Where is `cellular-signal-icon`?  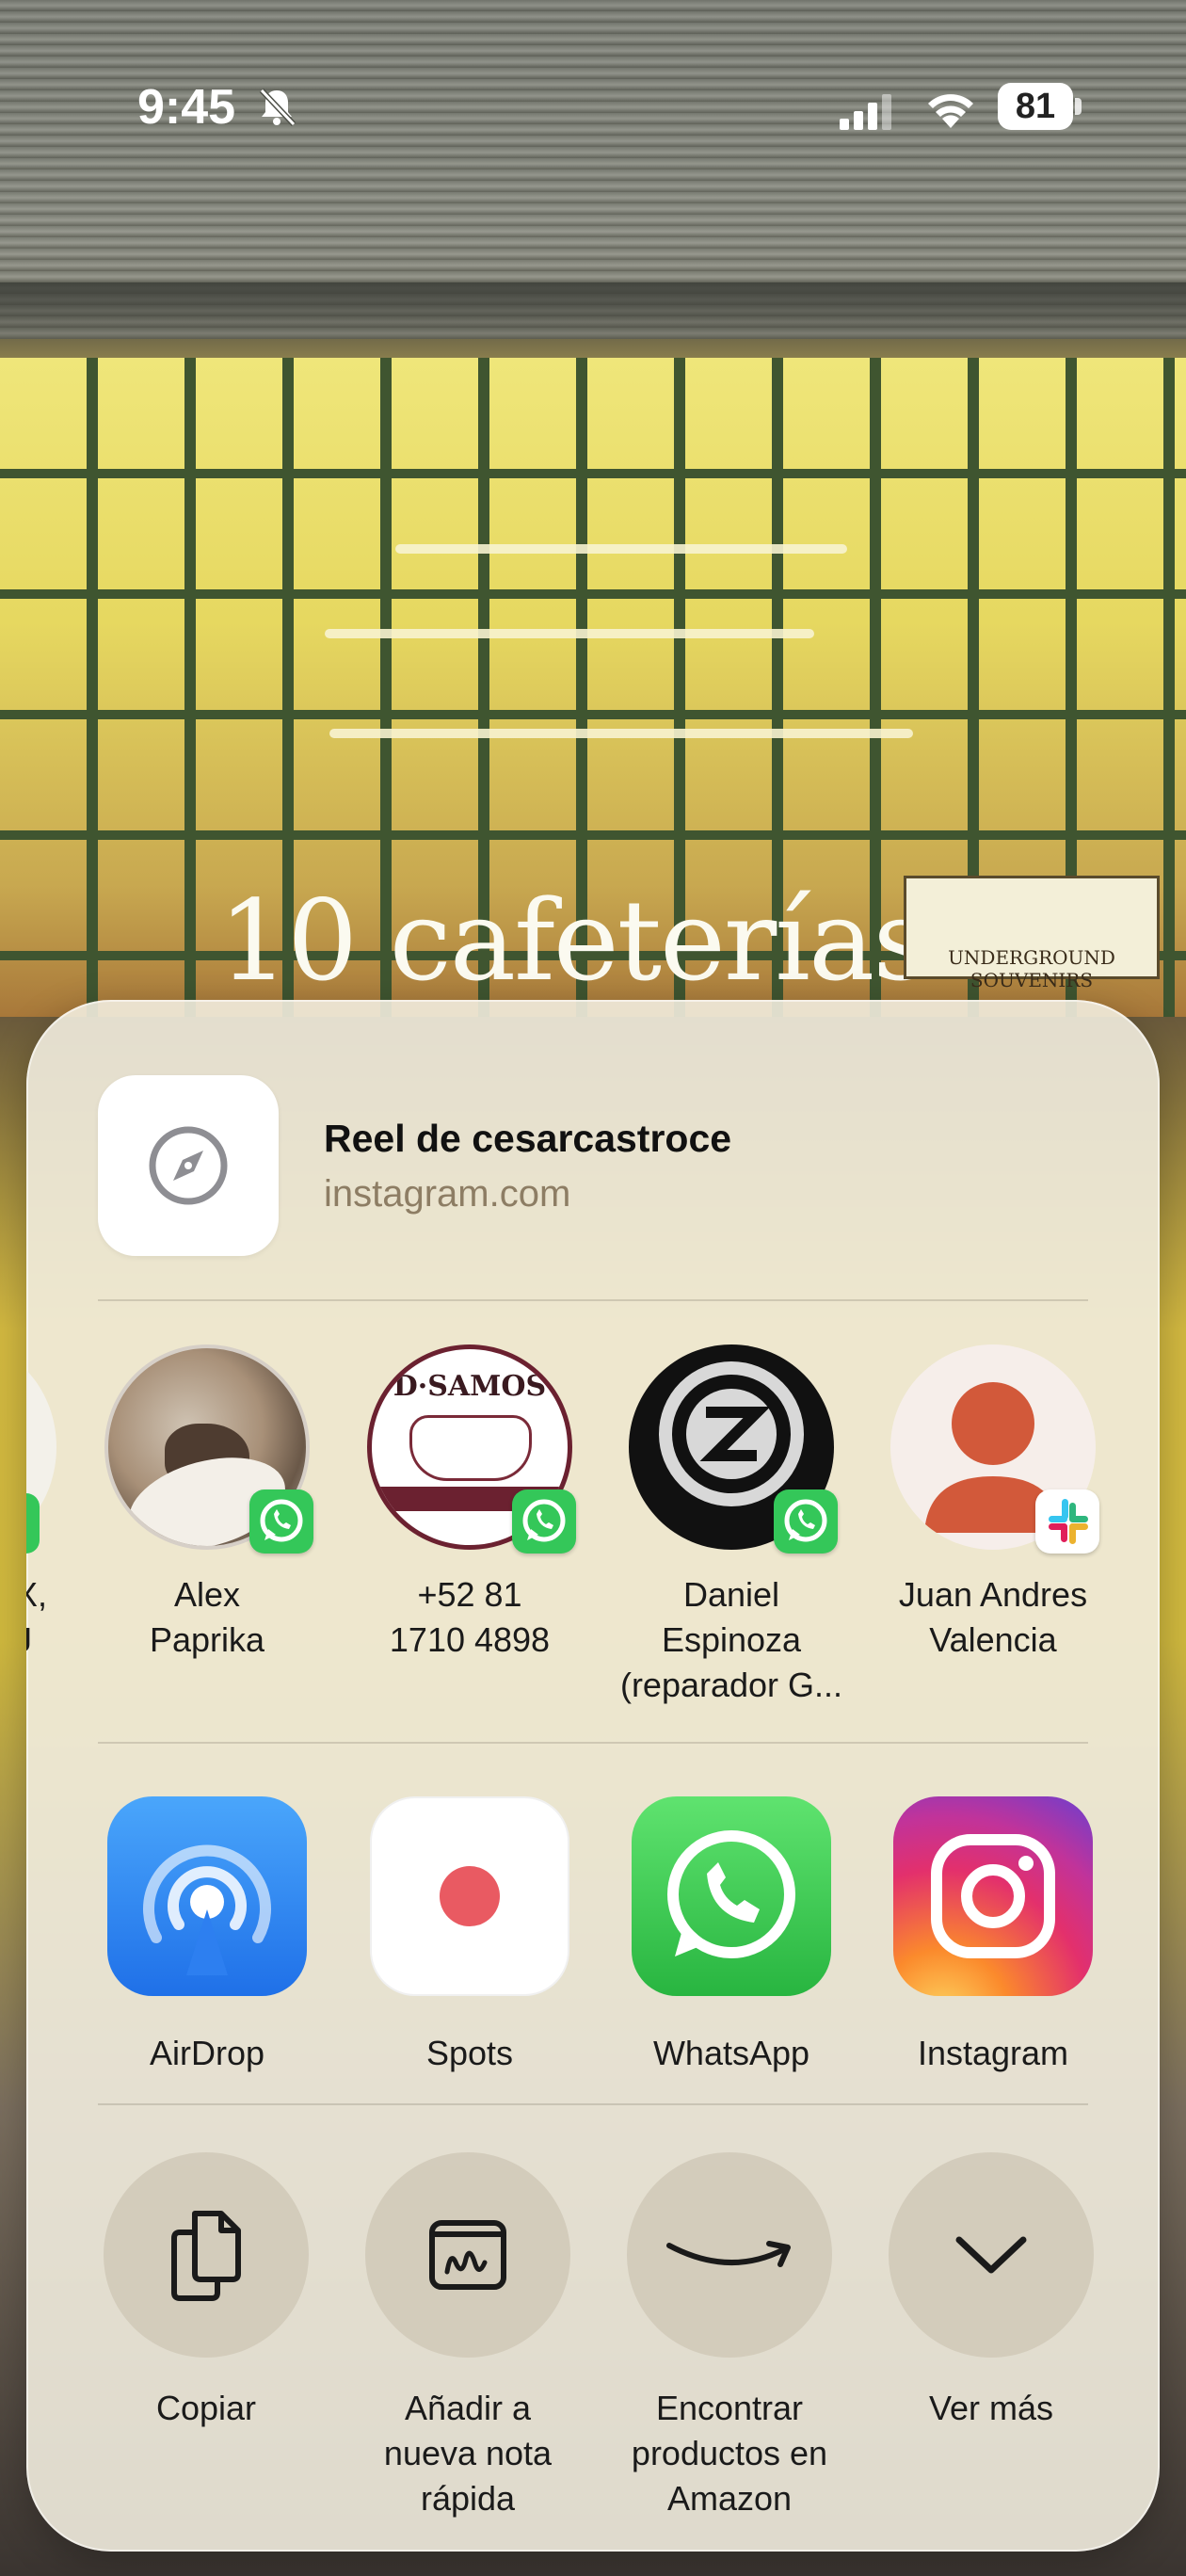 cellular-signal-icon is located at coordinates (865, 112).